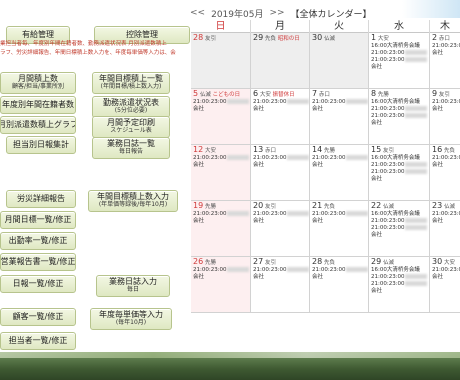  I want to click on dispatch-status-button: 勤務派遣状況表 (5分位必要), so click(131, 107).